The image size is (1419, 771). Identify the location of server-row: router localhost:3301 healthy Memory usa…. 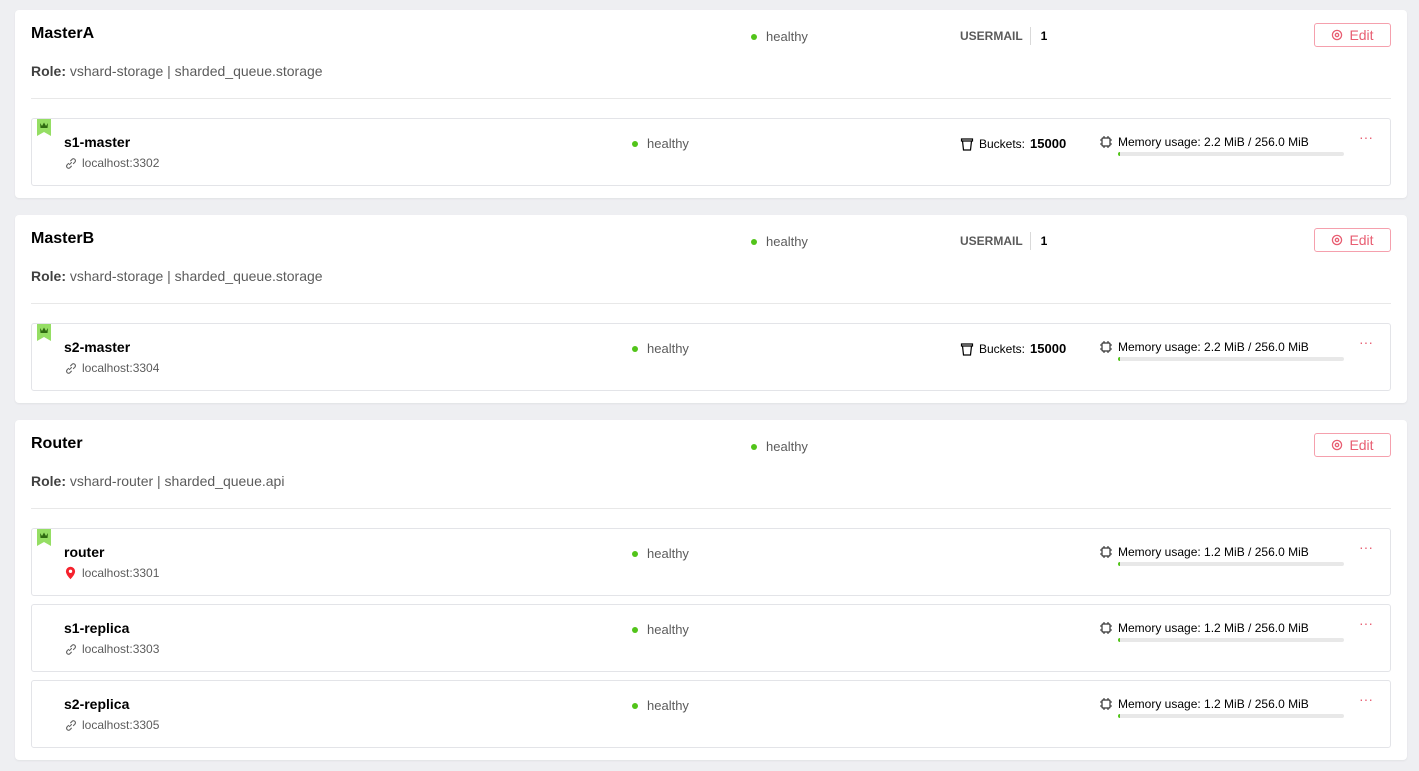
(711, 562).